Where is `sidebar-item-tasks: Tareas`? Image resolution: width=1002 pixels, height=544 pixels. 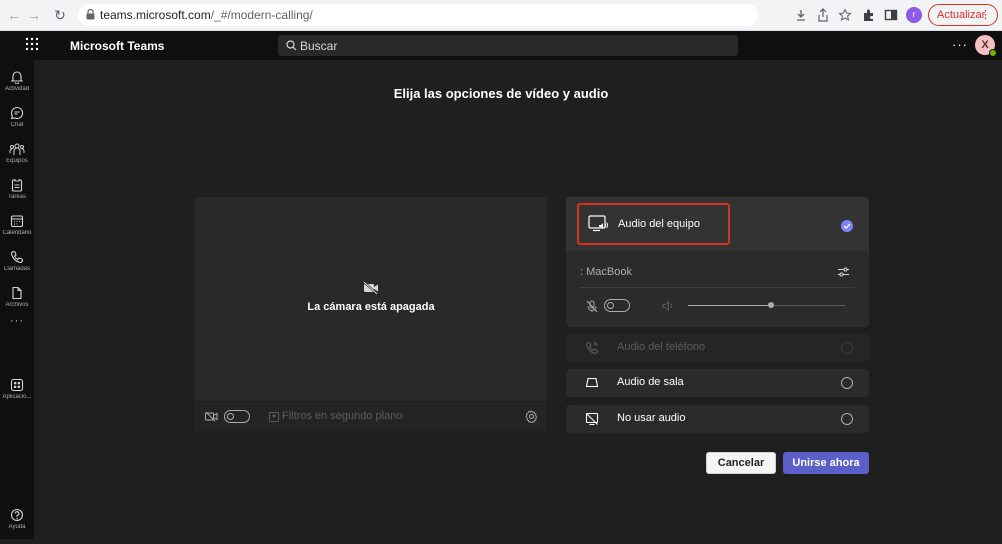
sidebar-item-tasks: Tareas is located at coordinates (17, 196).